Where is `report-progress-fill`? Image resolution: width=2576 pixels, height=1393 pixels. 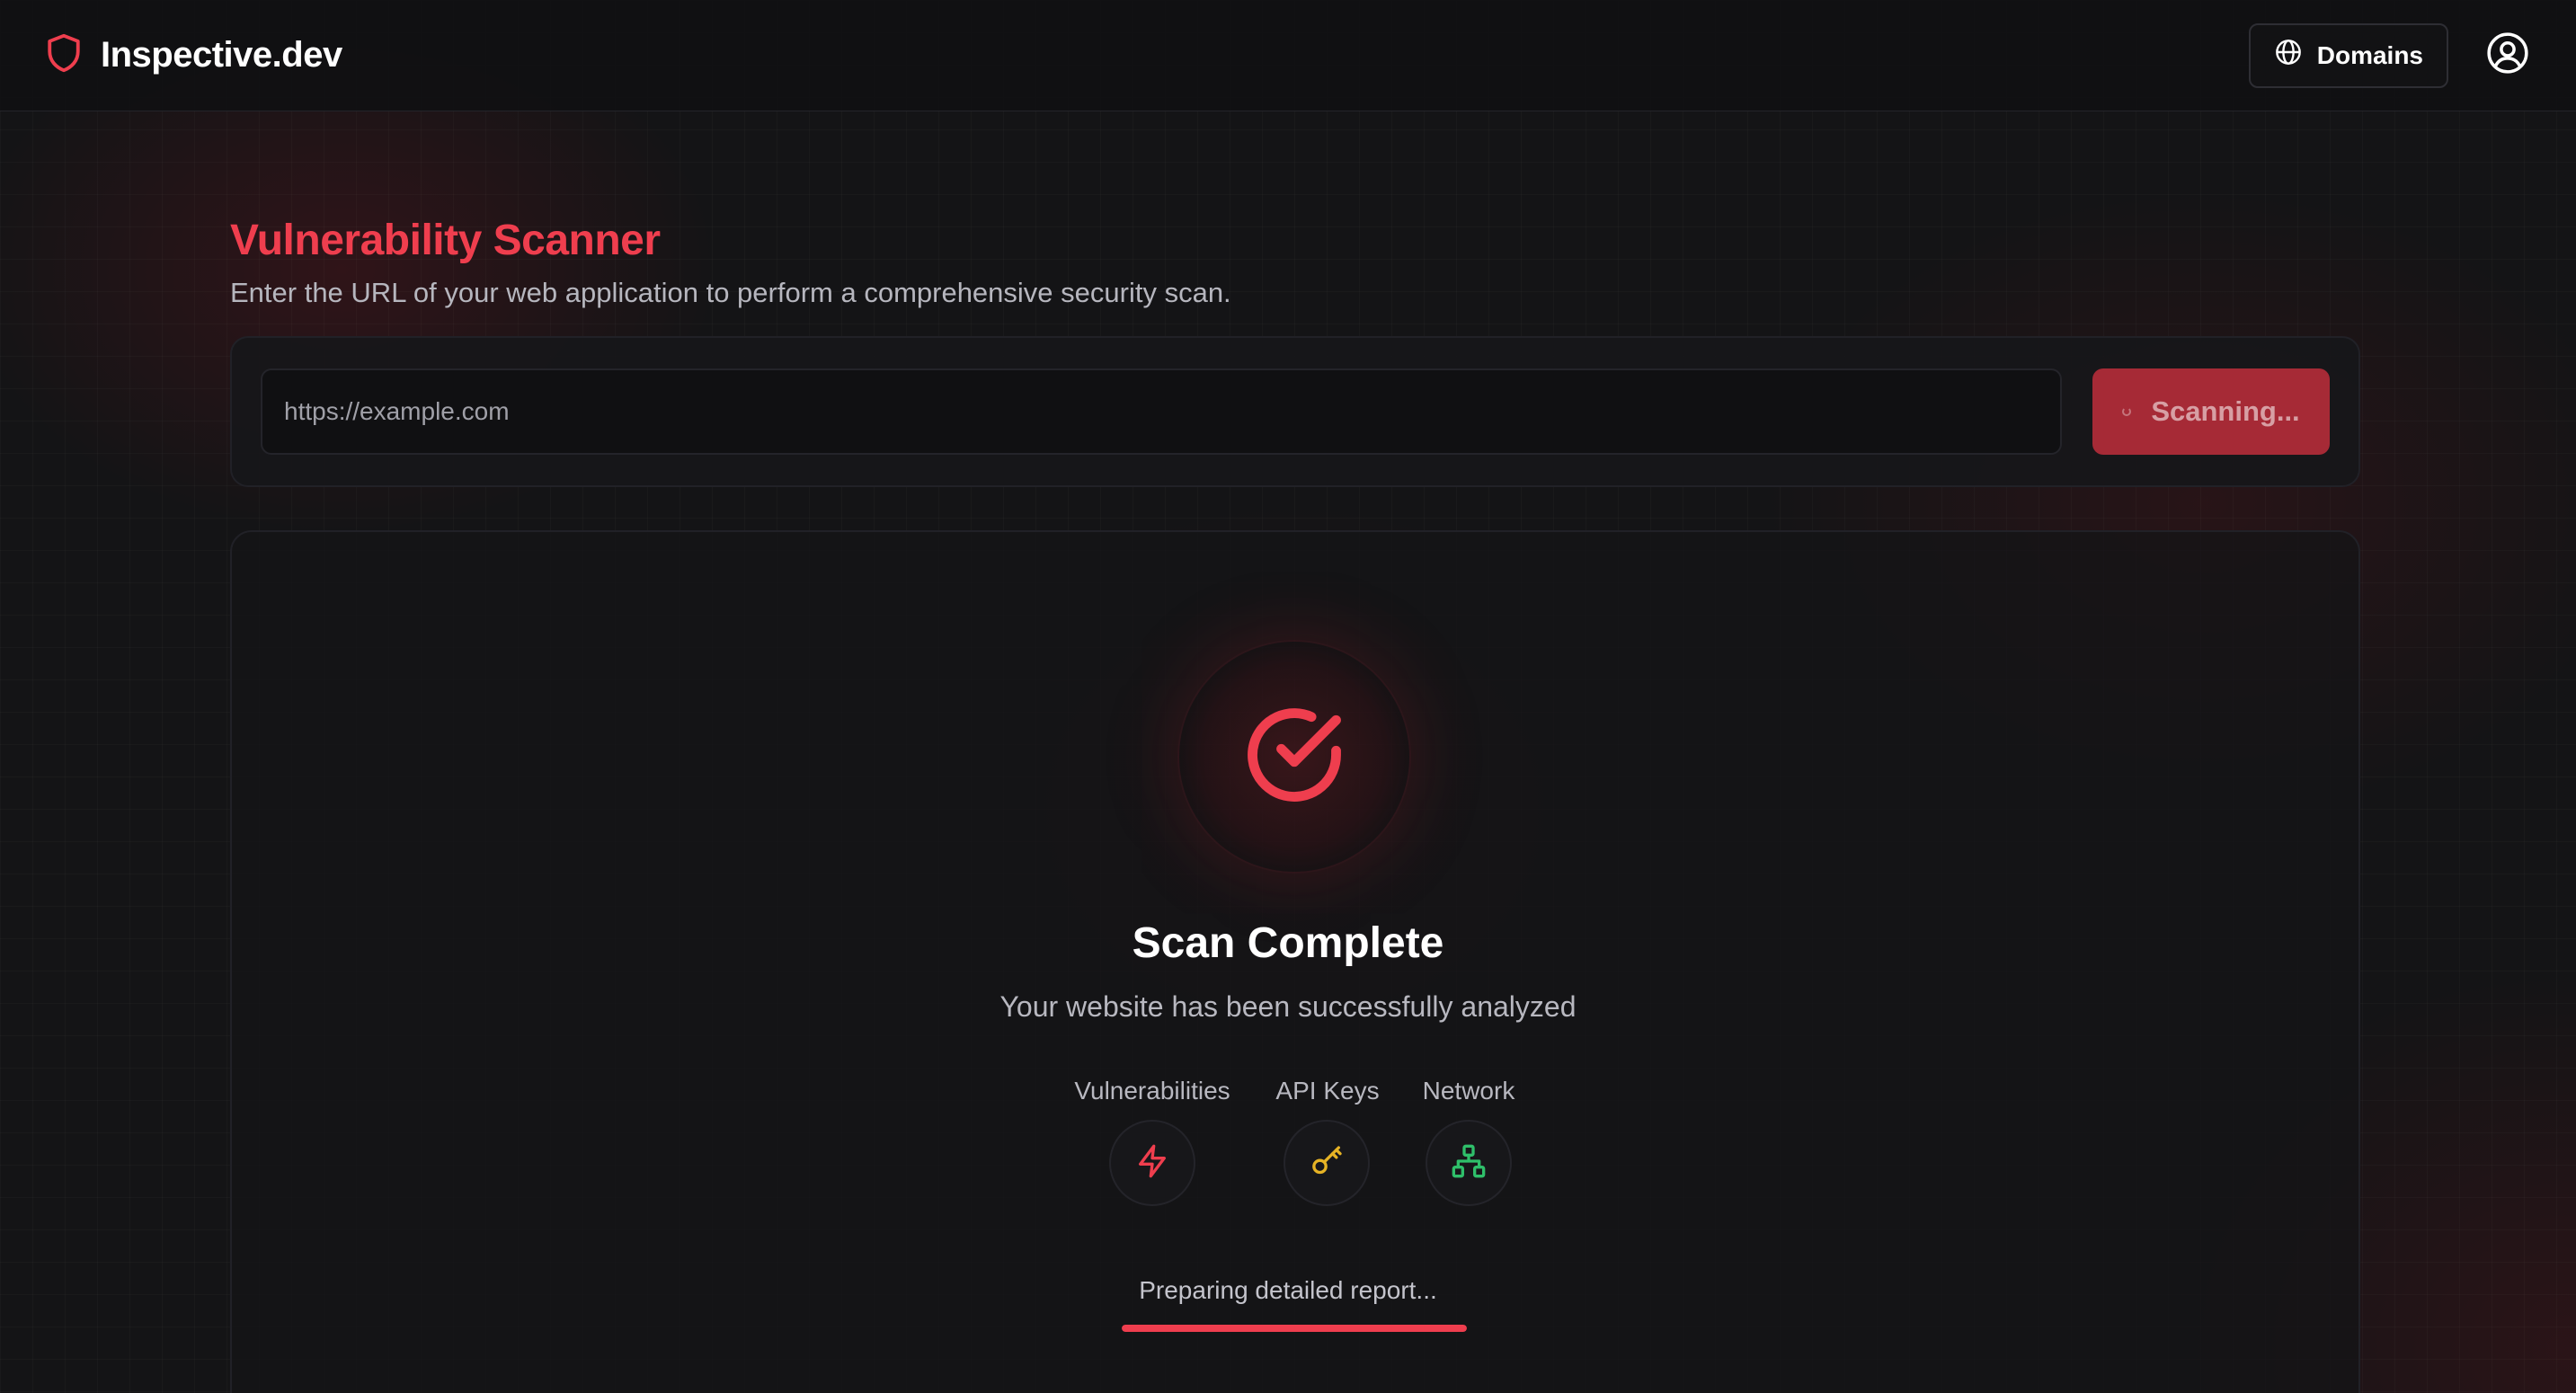
report-progress-fill is located at coordinates (1294, 1328).